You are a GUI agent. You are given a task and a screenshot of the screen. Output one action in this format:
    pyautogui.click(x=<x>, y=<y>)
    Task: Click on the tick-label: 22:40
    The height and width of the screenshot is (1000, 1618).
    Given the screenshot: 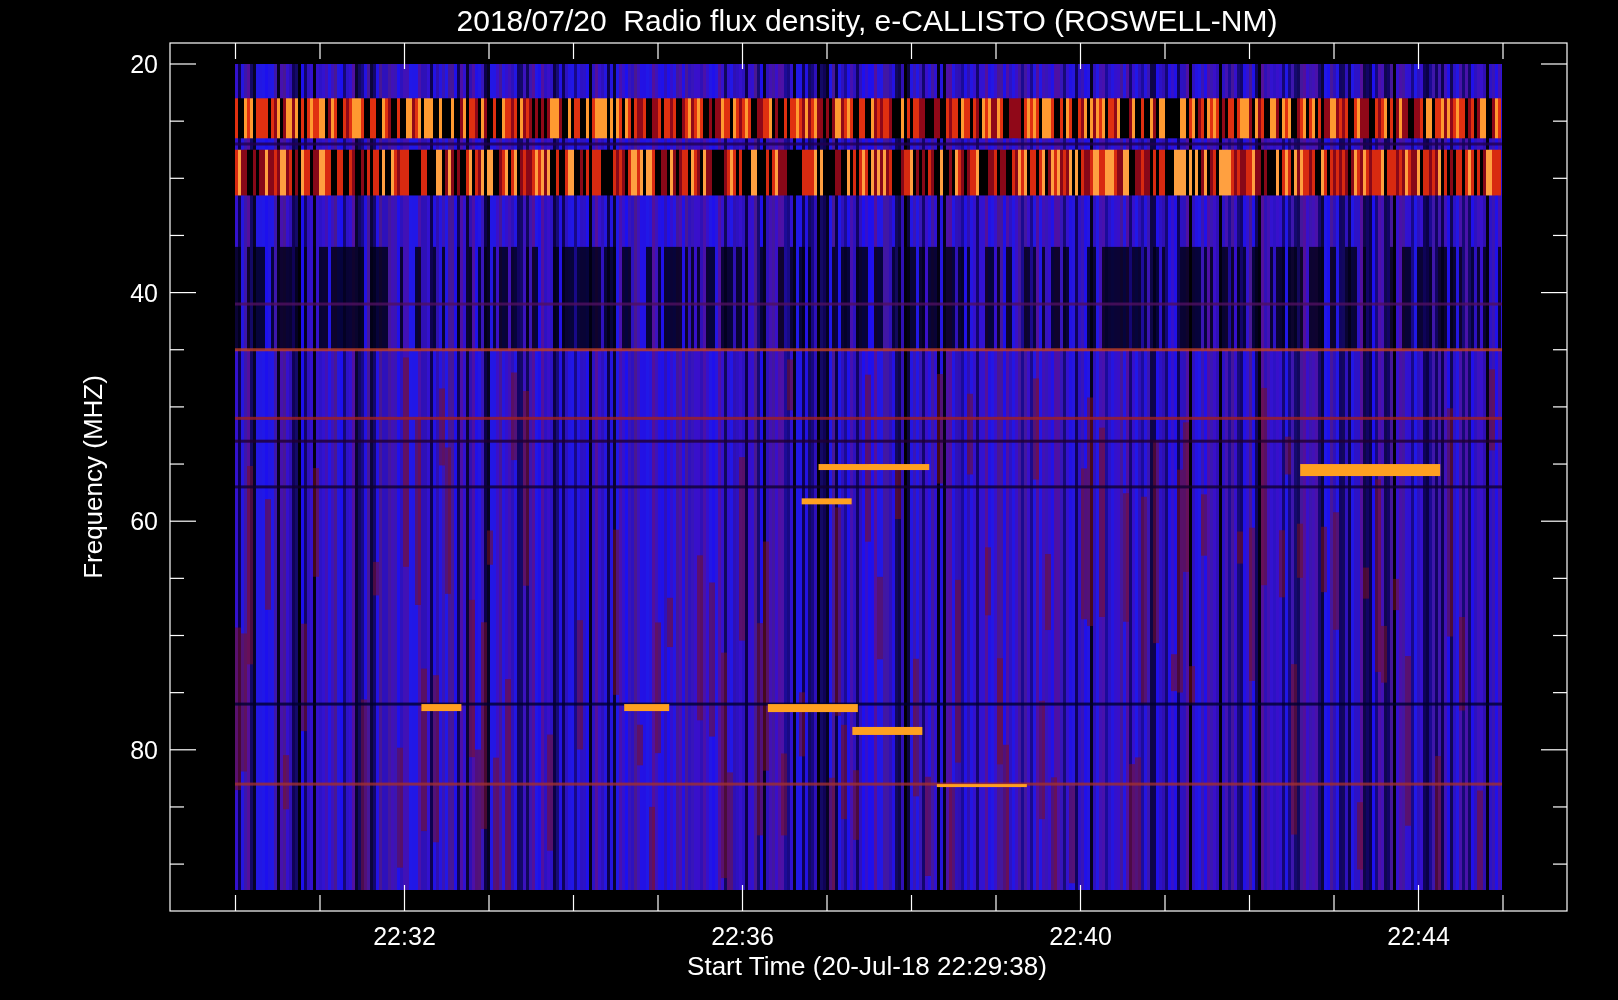 What is the action you would take?
    pyautogui.click(x=1080, y=936)
    